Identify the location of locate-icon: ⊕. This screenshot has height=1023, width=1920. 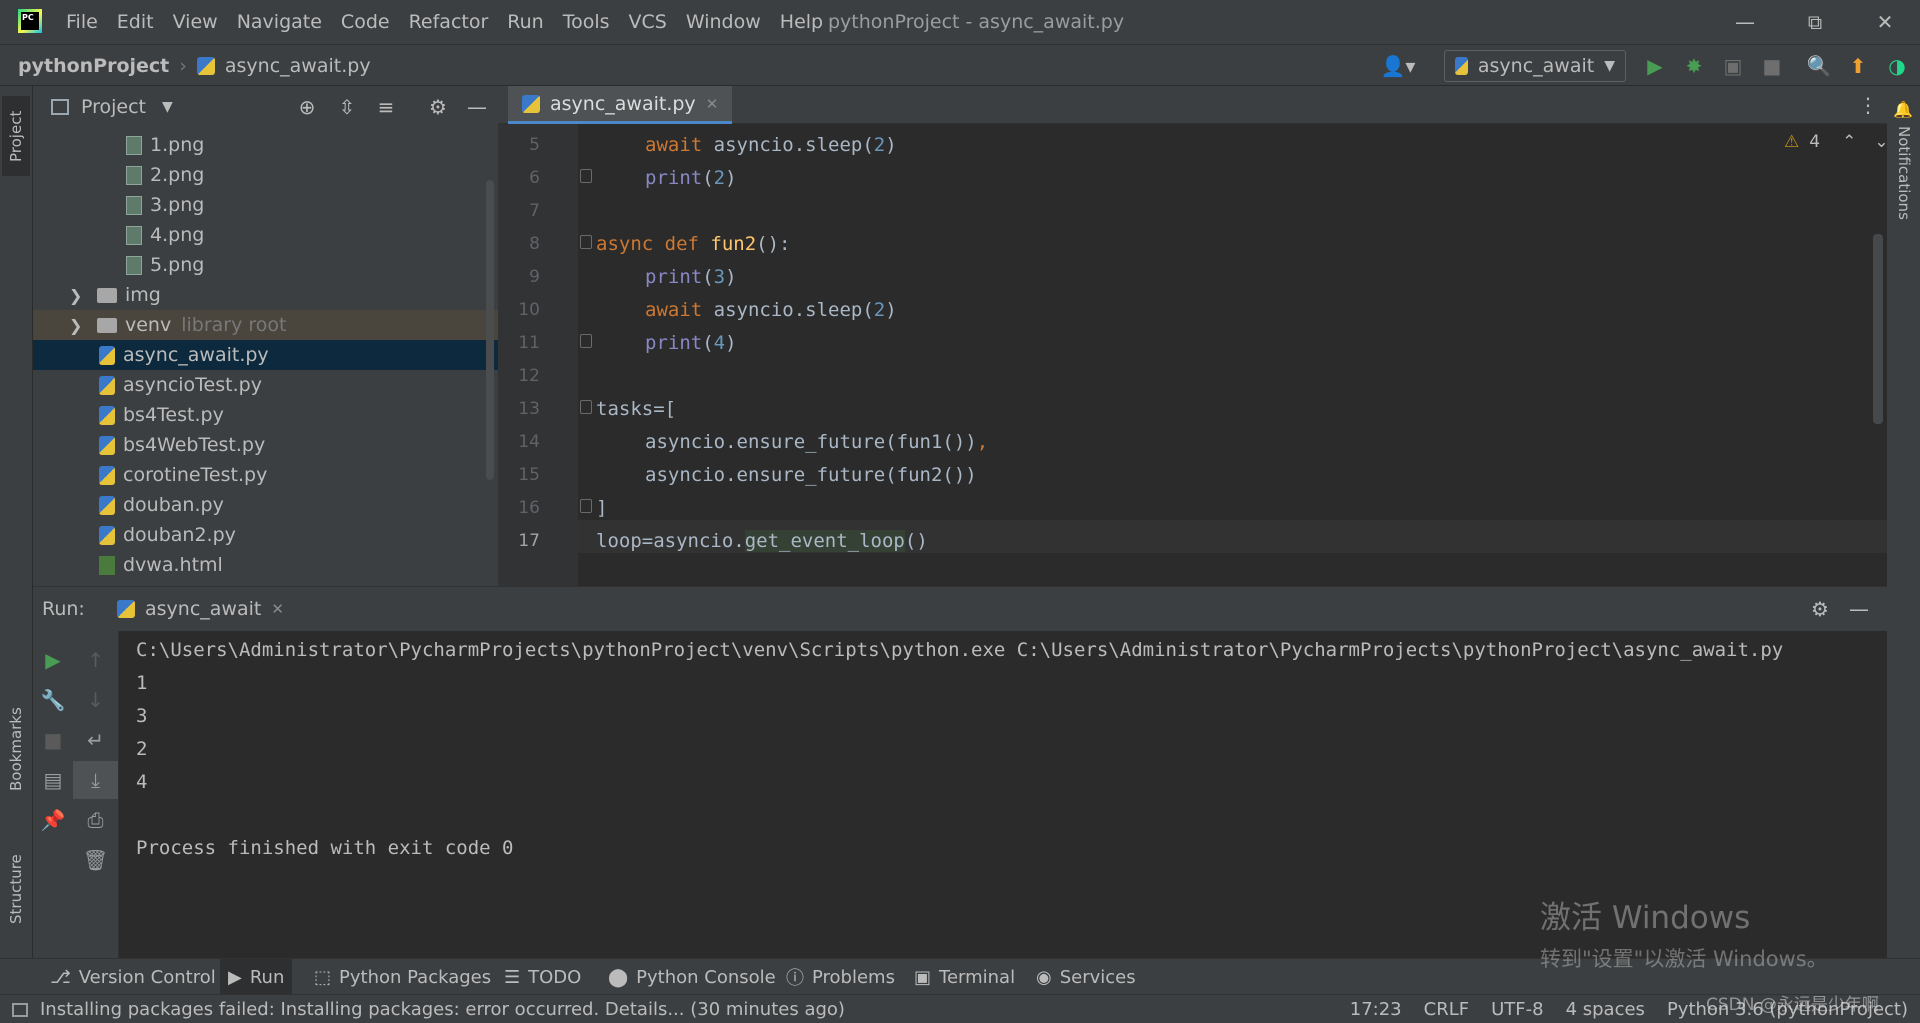
(307, 107).